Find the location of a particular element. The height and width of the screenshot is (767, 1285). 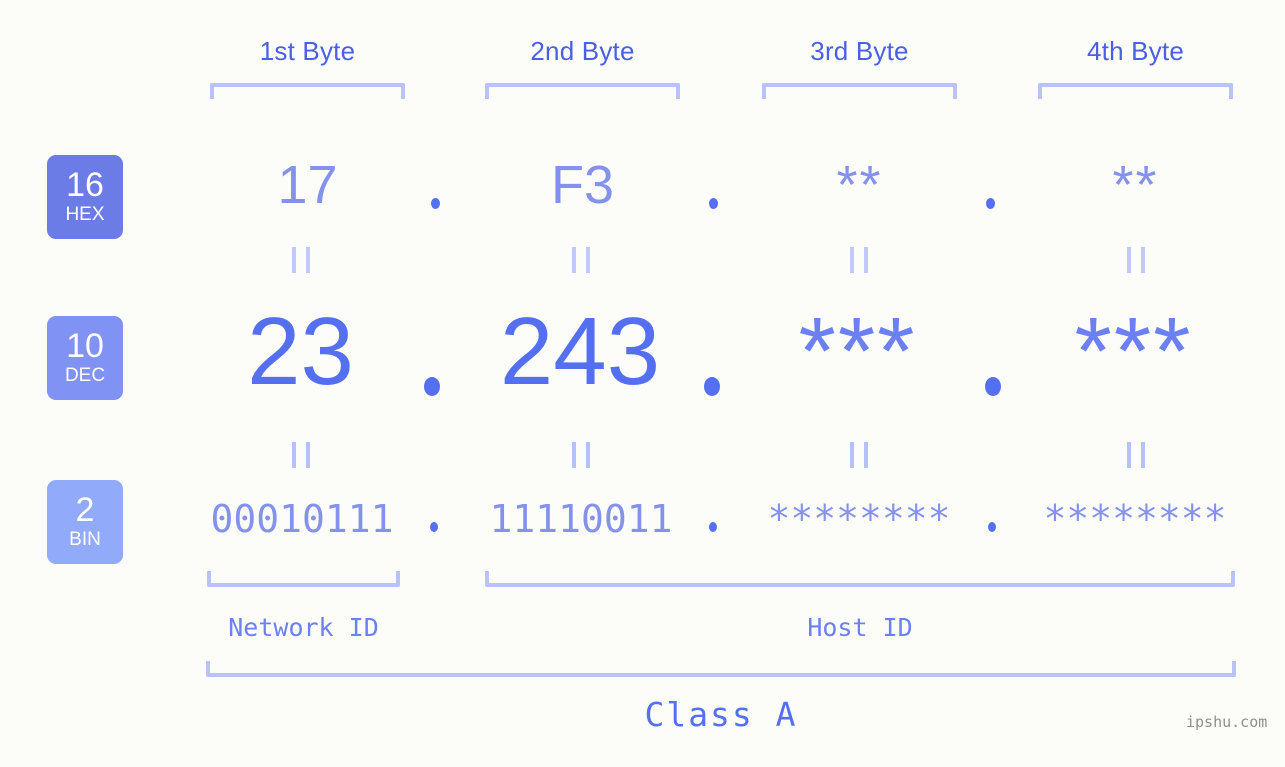

radix-badge-bin-number: 2 is located at coordinates (85, 510).